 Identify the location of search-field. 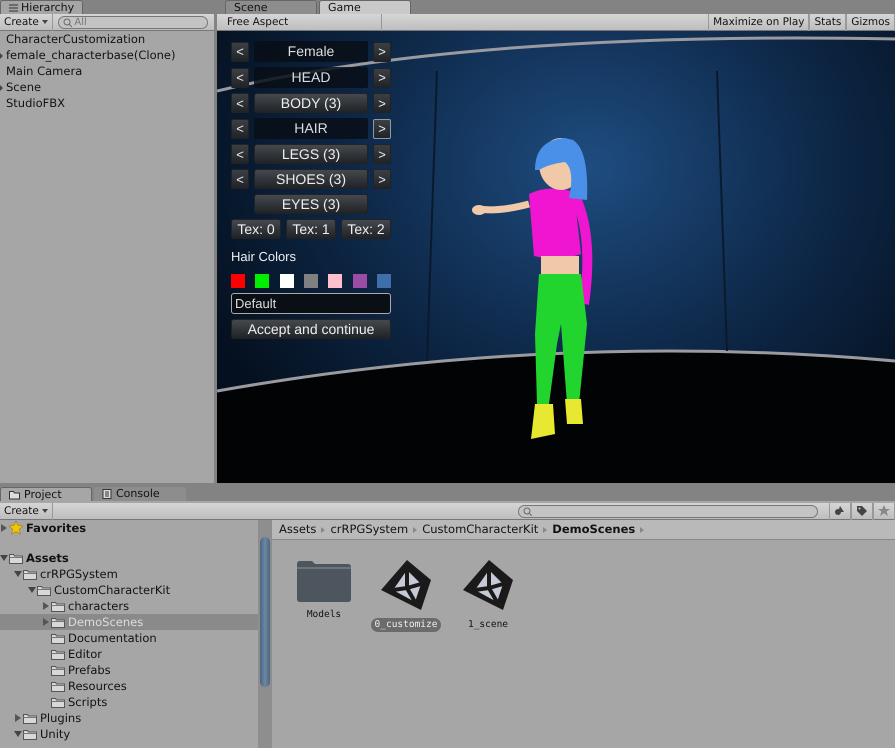
(668, 511).